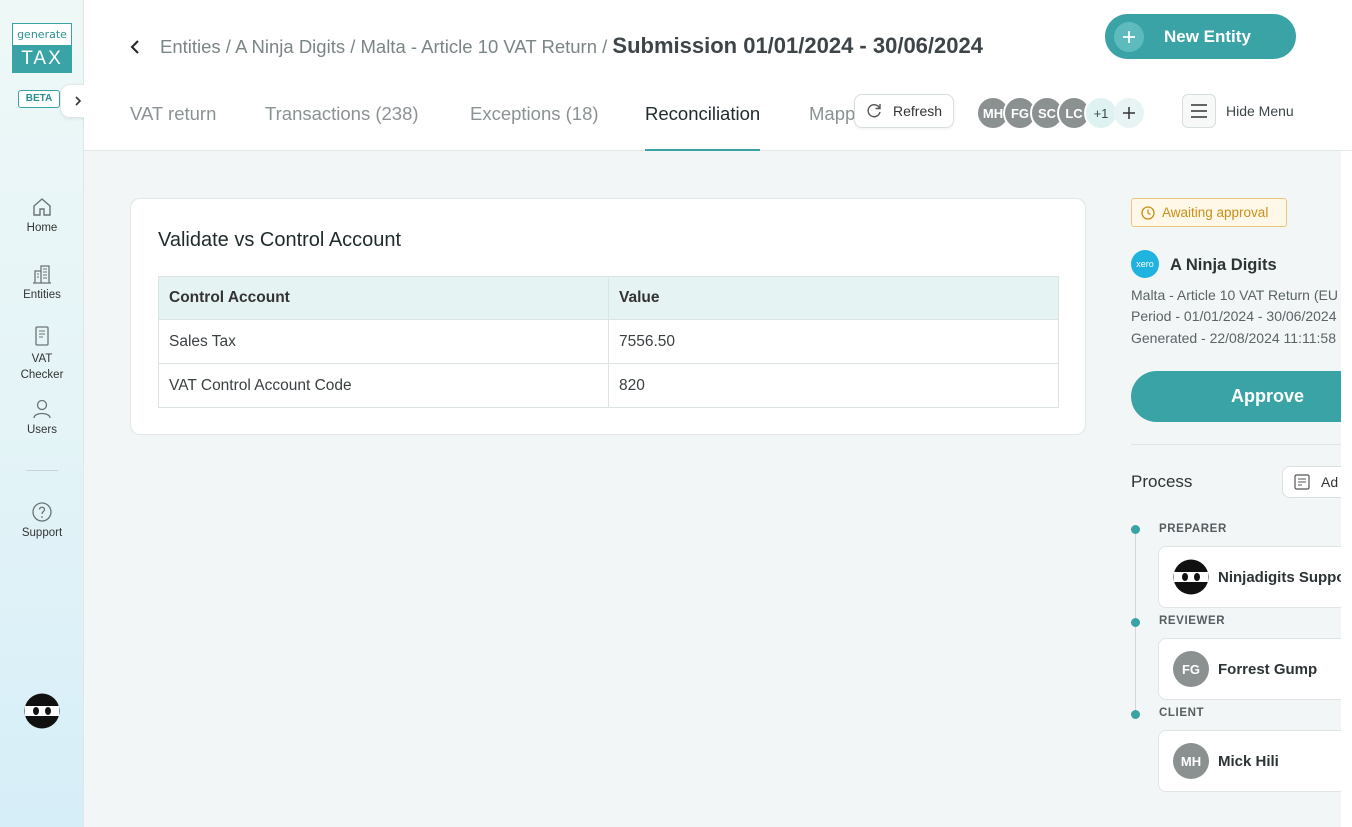  I want to click on person-name: Mick Hili, so click(1248, 761).